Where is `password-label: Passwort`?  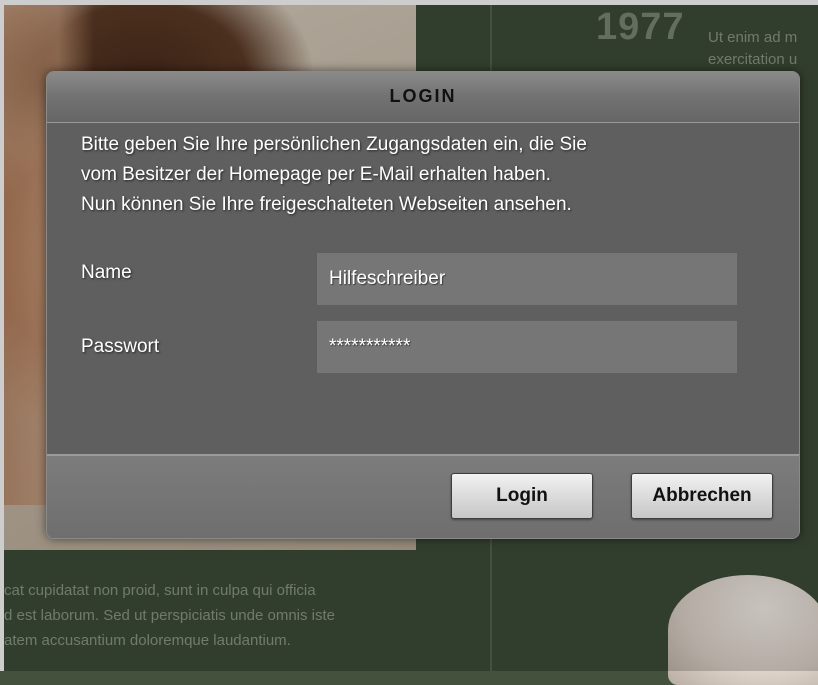
password-label: Passwort is located at coordinates (120, 346).